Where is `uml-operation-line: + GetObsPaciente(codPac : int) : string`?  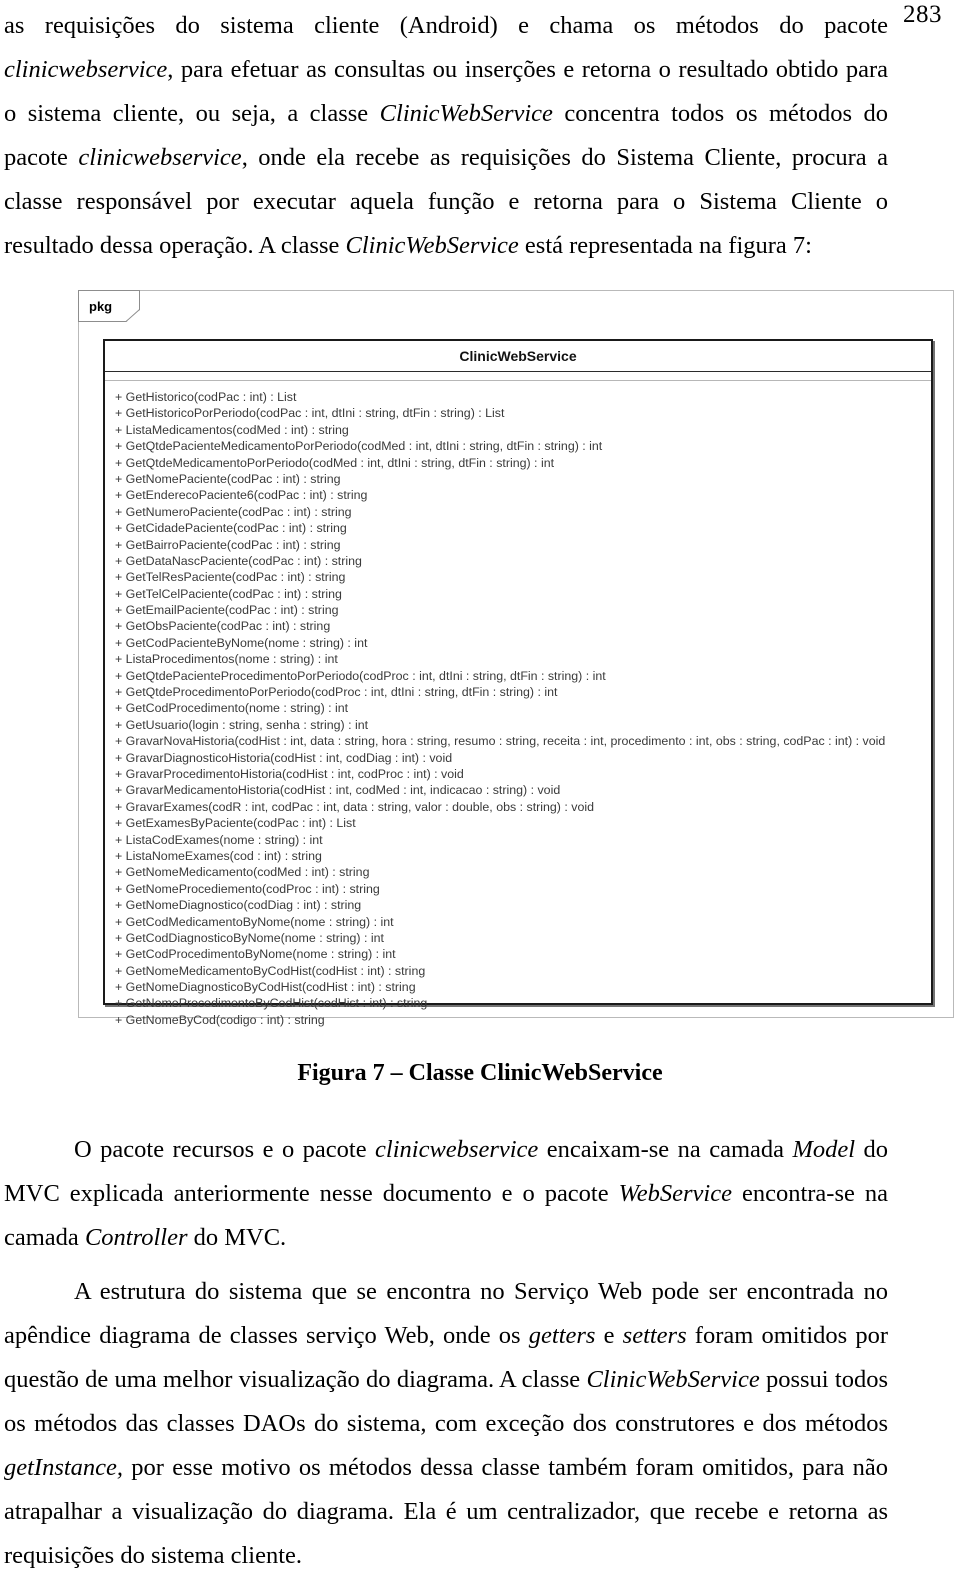
uml-operation-line: + GetObsPaciente(codPac : int) : string is located at coordinates (223, 626).